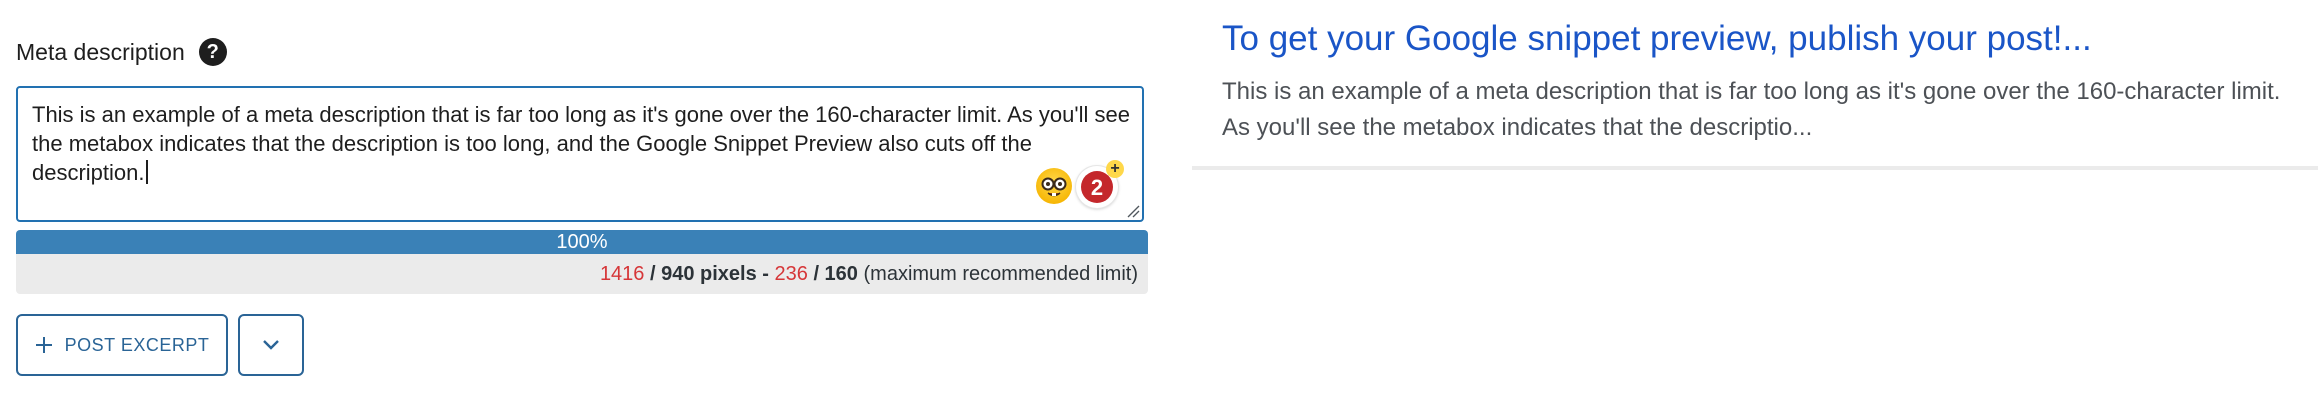 The width and height of the screenshot is (2318, 396). I want to click on nerd-face-glyph-icon, so click(1054, 187).